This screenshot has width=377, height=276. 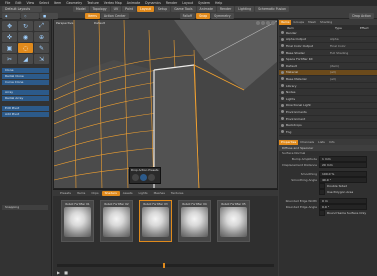 What do you see at coordinates (25, 98) in the screenshot?
I see `tool-item-radial-array: Radial Array` at bounding box center [25, 98].